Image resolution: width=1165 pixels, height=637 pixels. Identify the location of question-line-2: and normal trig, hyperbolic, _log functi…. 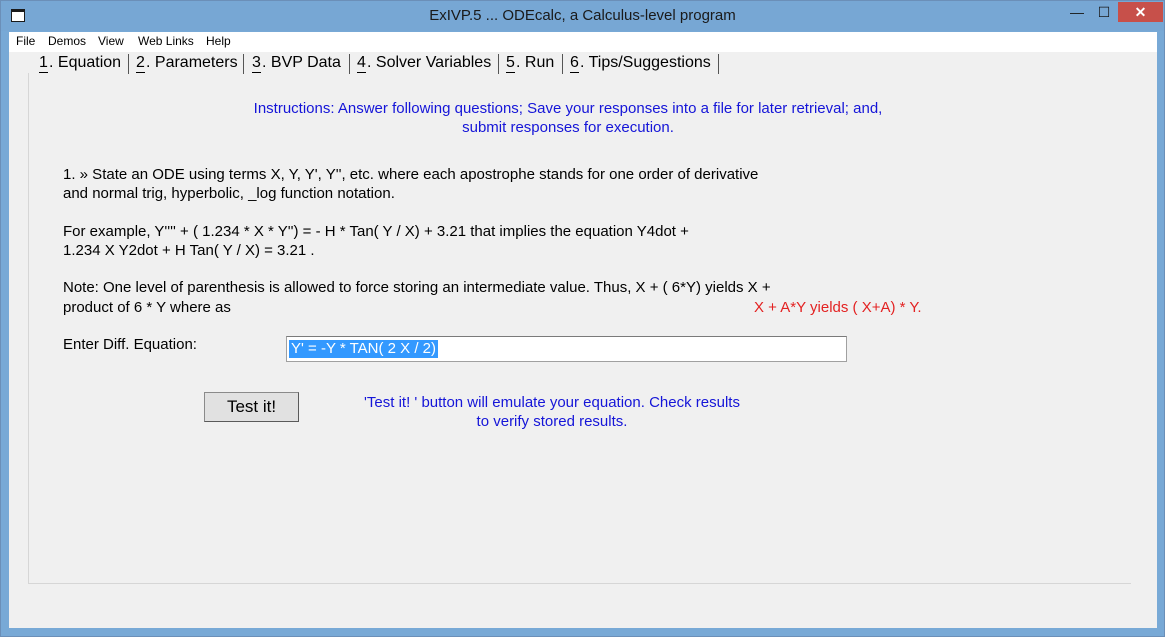
(229, 193).